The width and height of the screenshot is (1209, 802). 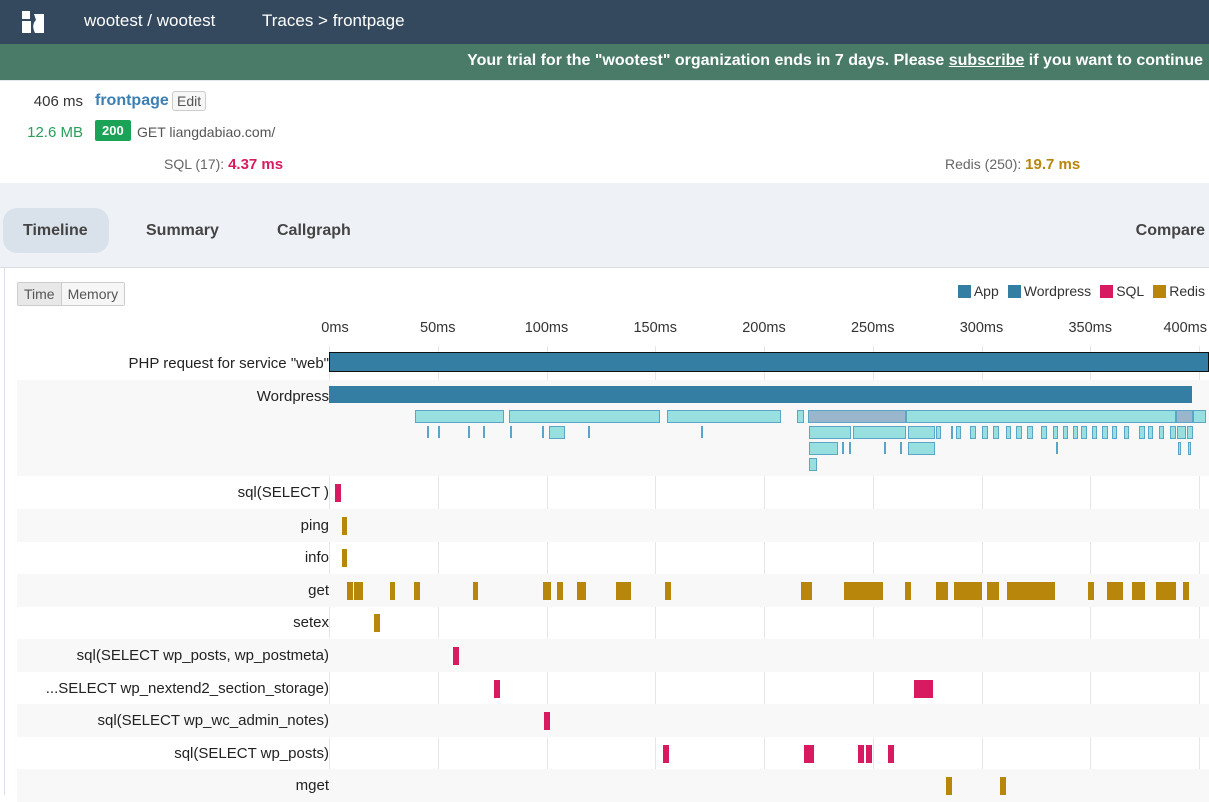 I want to click on edit-button: Edit, so click(x=189, y=101).